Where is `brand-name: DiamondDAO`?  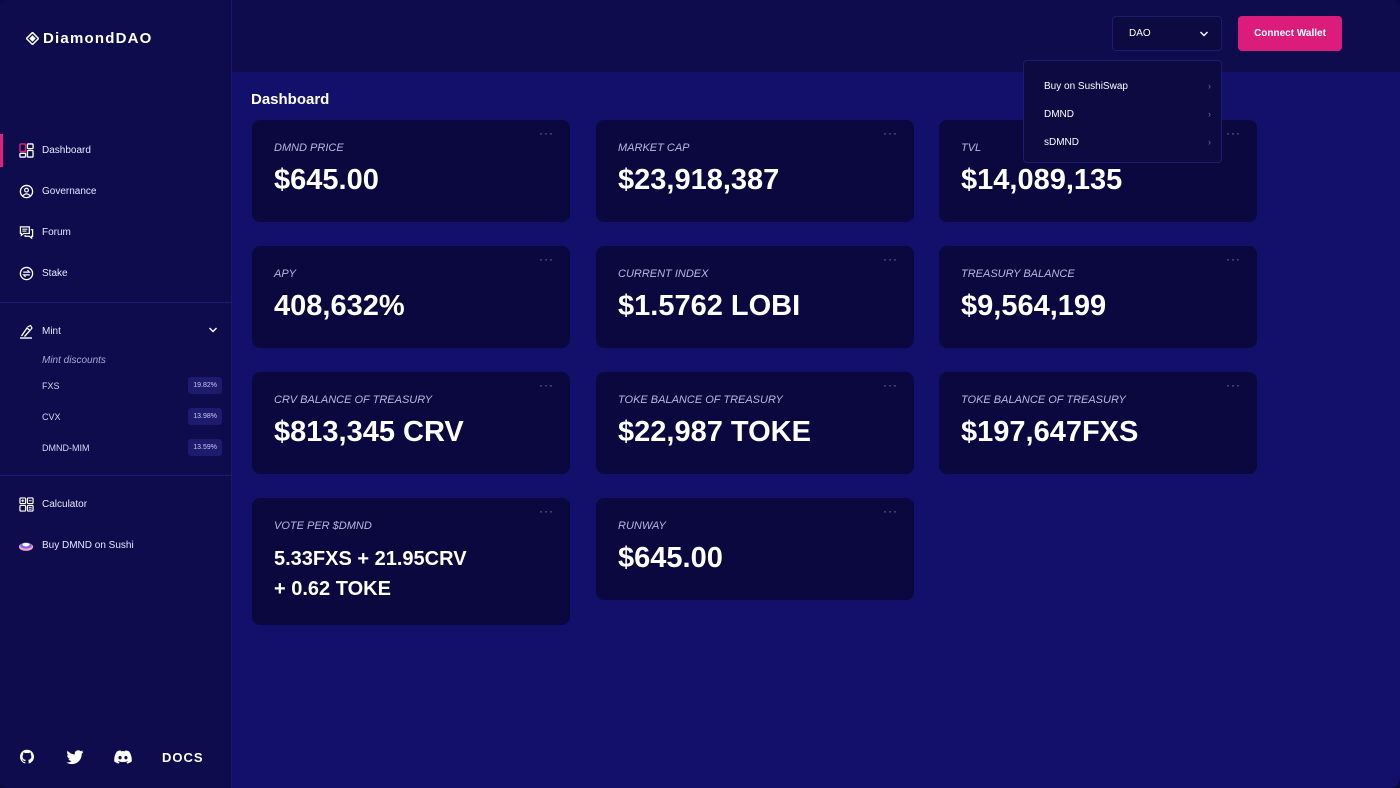 brand-name: DiamondDAO is located at coordinates (98, 38).